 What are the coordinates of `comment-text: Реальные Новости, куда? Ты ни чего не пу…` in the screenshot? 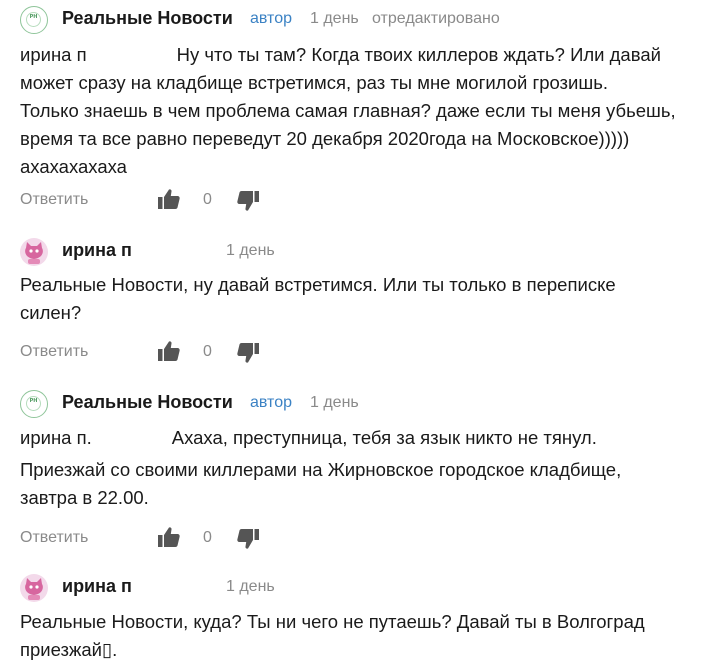 It's located at (365, 636).